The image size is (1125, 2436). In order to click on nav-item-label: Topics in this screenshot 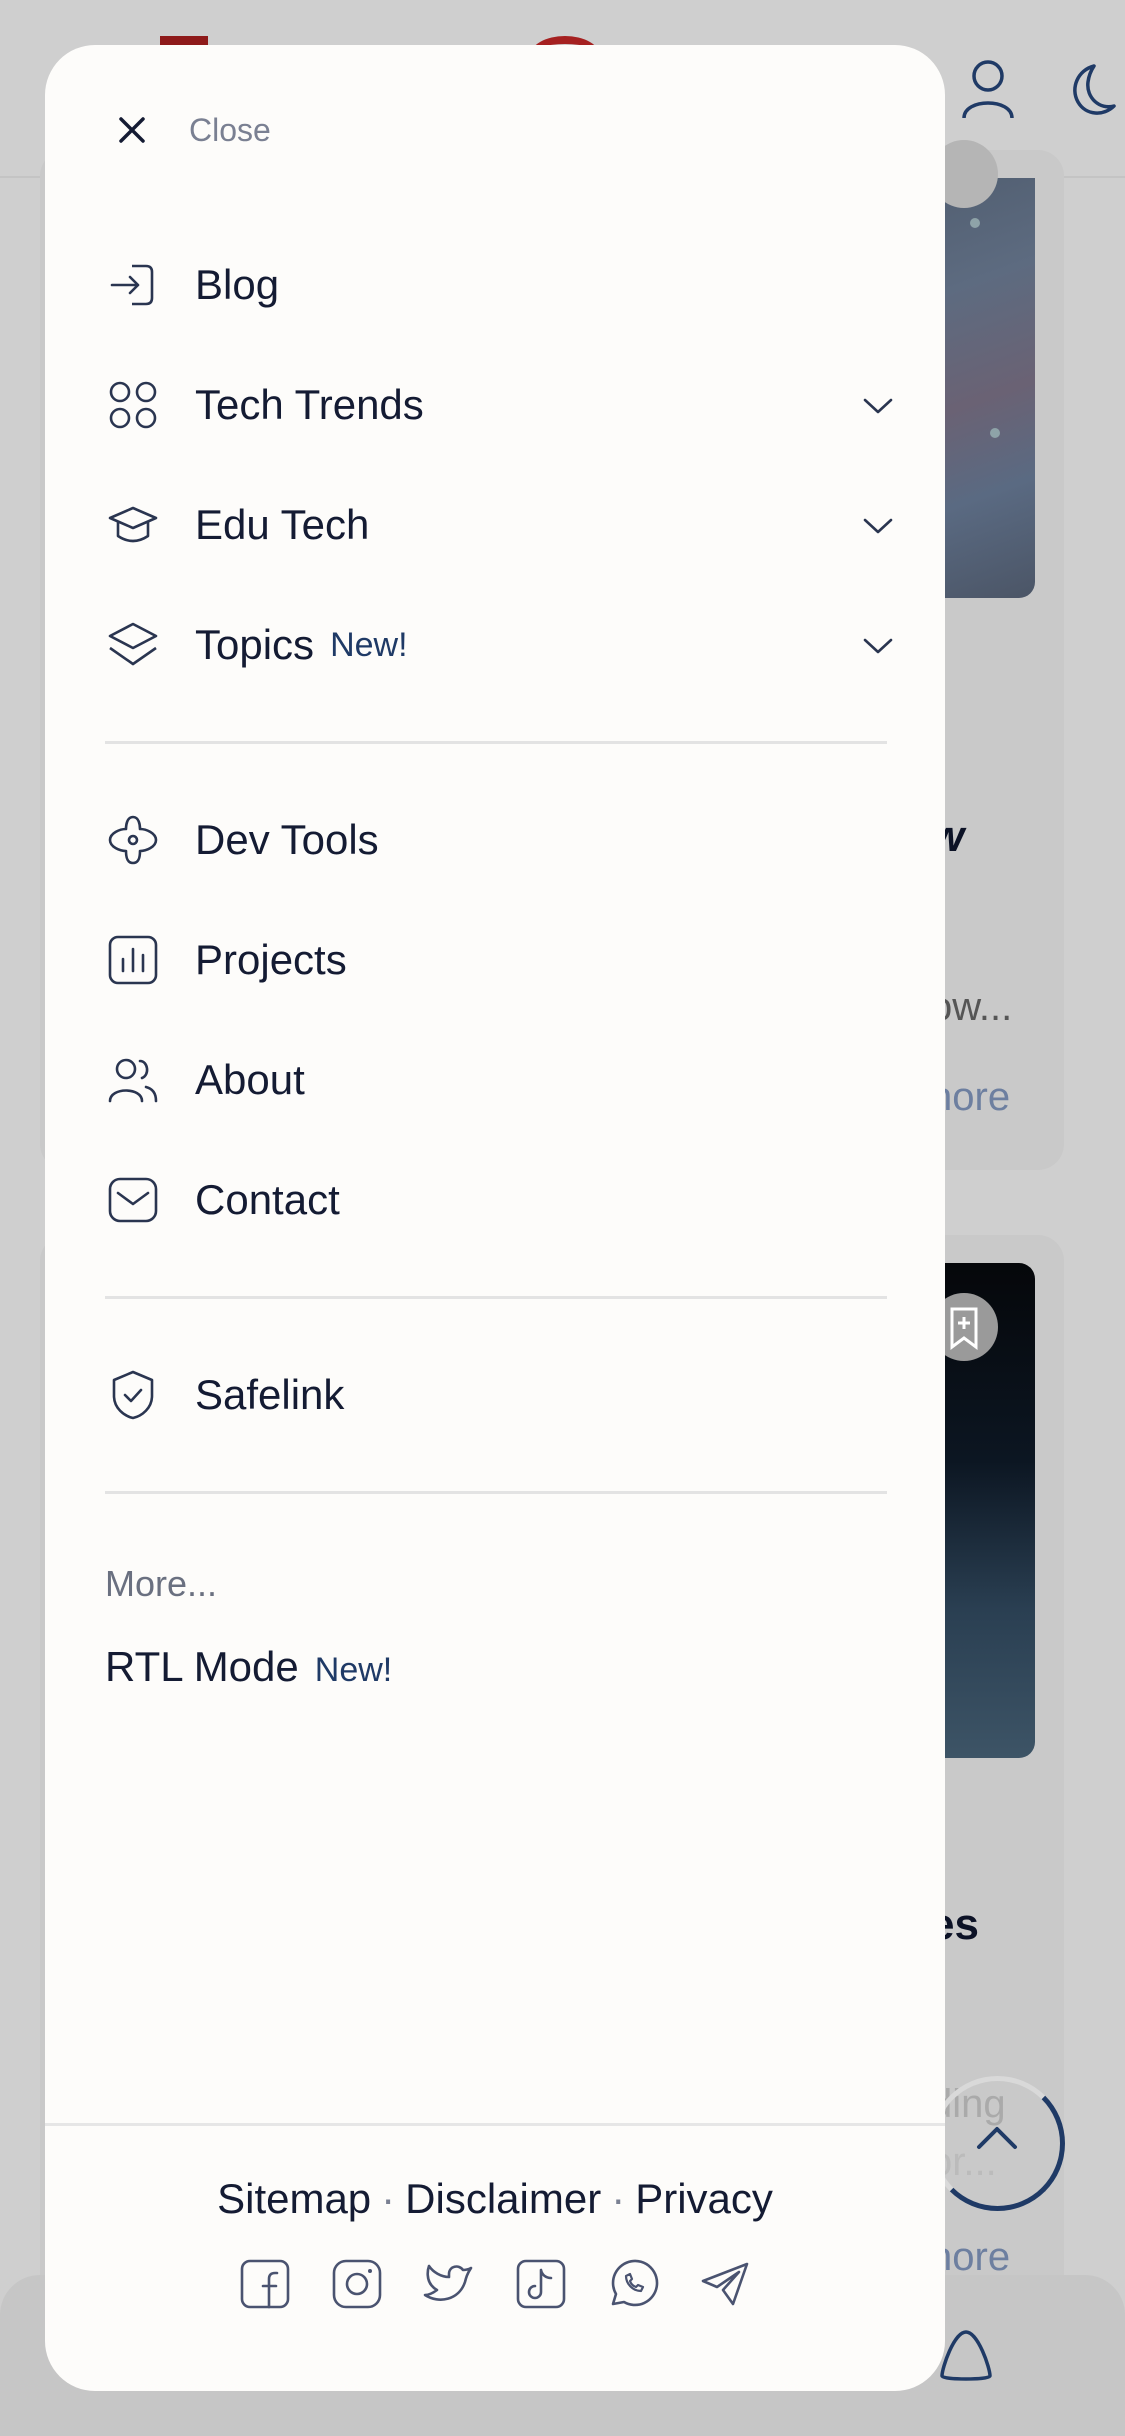, I will do `click(254, 645)`.